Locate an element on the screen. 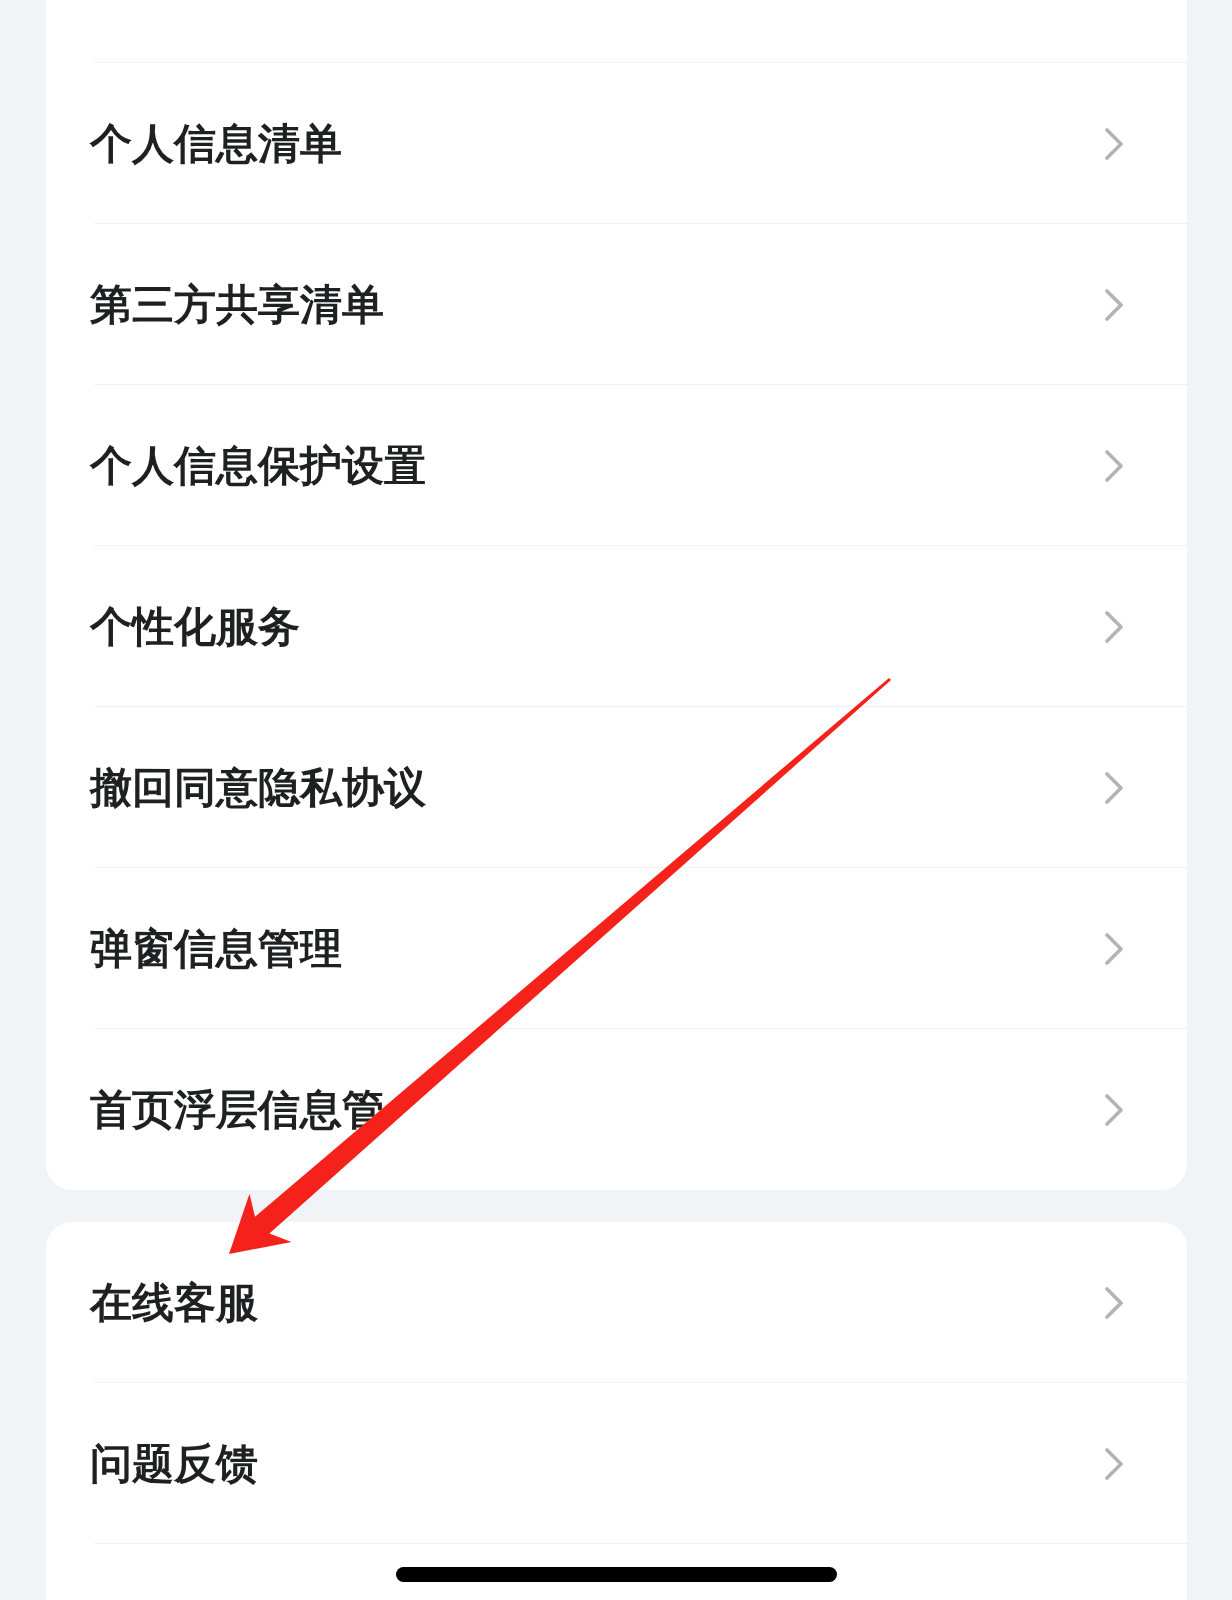  menu-item: 个人信息保护设置 is located at coordinates (616, 465).